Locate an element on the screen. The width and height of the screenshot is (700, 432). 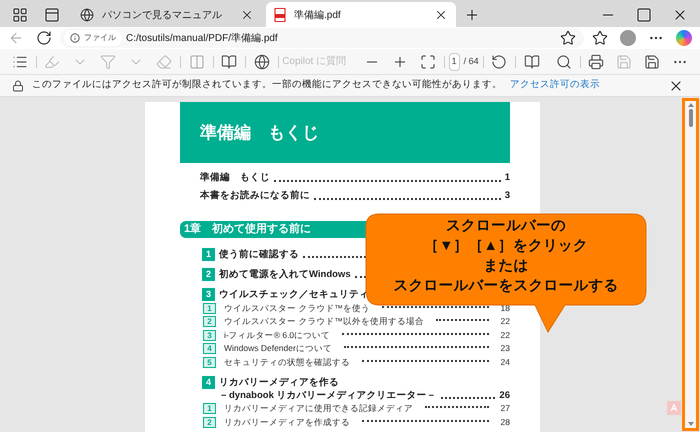
page-number: 3 is located at coordinates (507, 196).